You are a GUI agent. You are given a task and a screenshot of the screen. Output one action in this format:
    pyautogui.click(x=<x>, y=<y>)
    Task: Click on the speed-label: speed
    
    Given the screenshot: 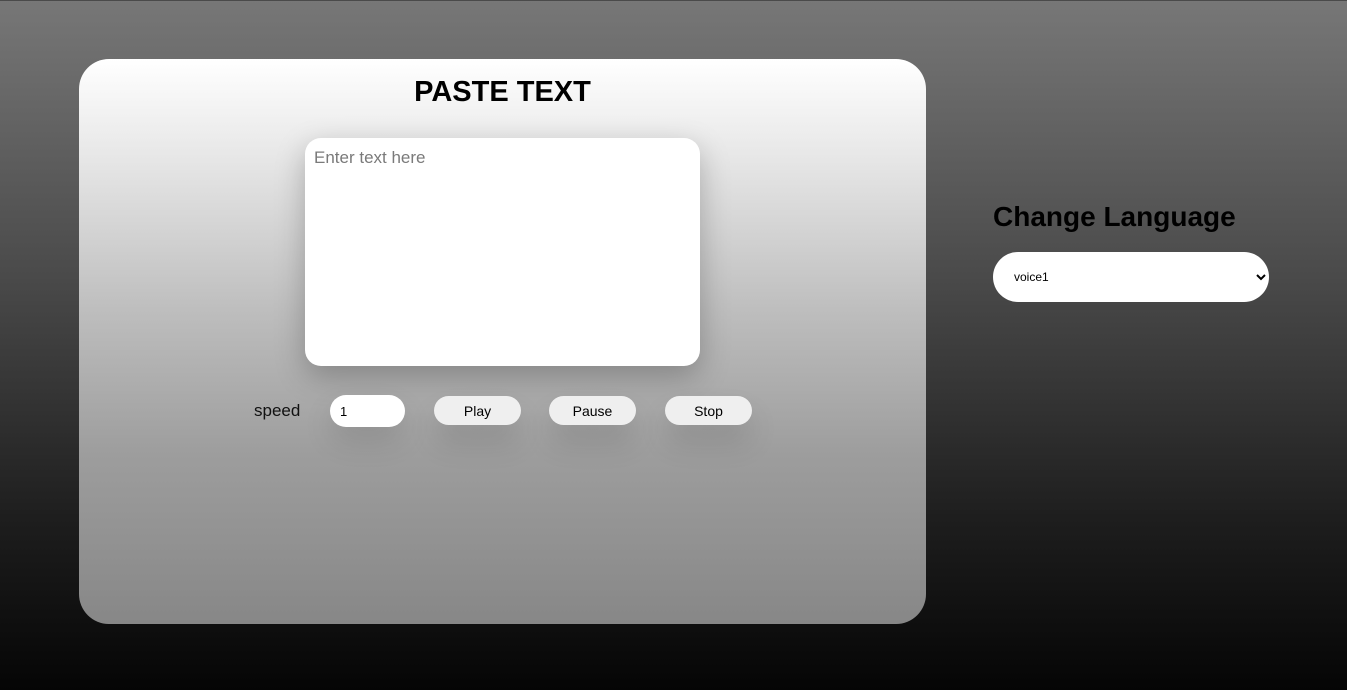 What is the action you would take?
    pyautogui.click(x=277, y=410)
    